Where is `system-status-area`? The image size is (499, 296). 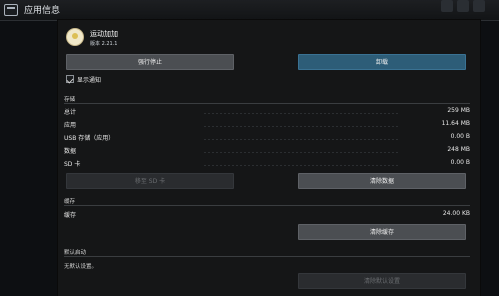 system-status-area is located at coordinates (466, 8).